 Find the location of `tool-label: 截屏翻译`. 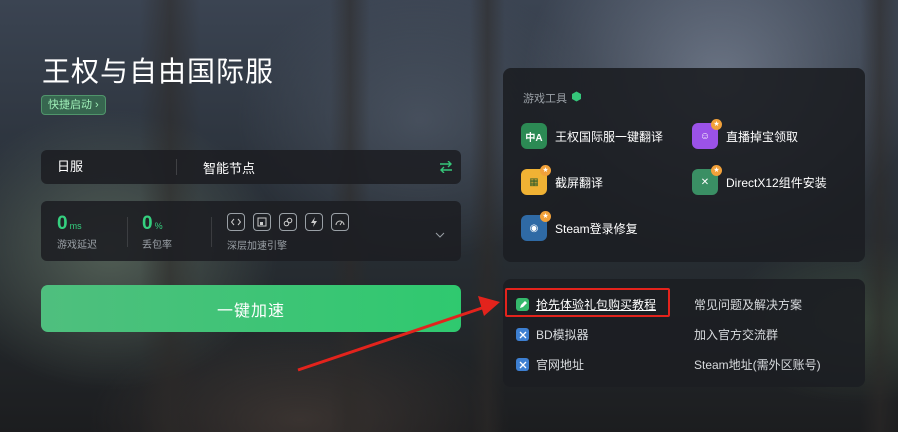

tool-label: 截屏翻译 is located at coordinates (579, 182).